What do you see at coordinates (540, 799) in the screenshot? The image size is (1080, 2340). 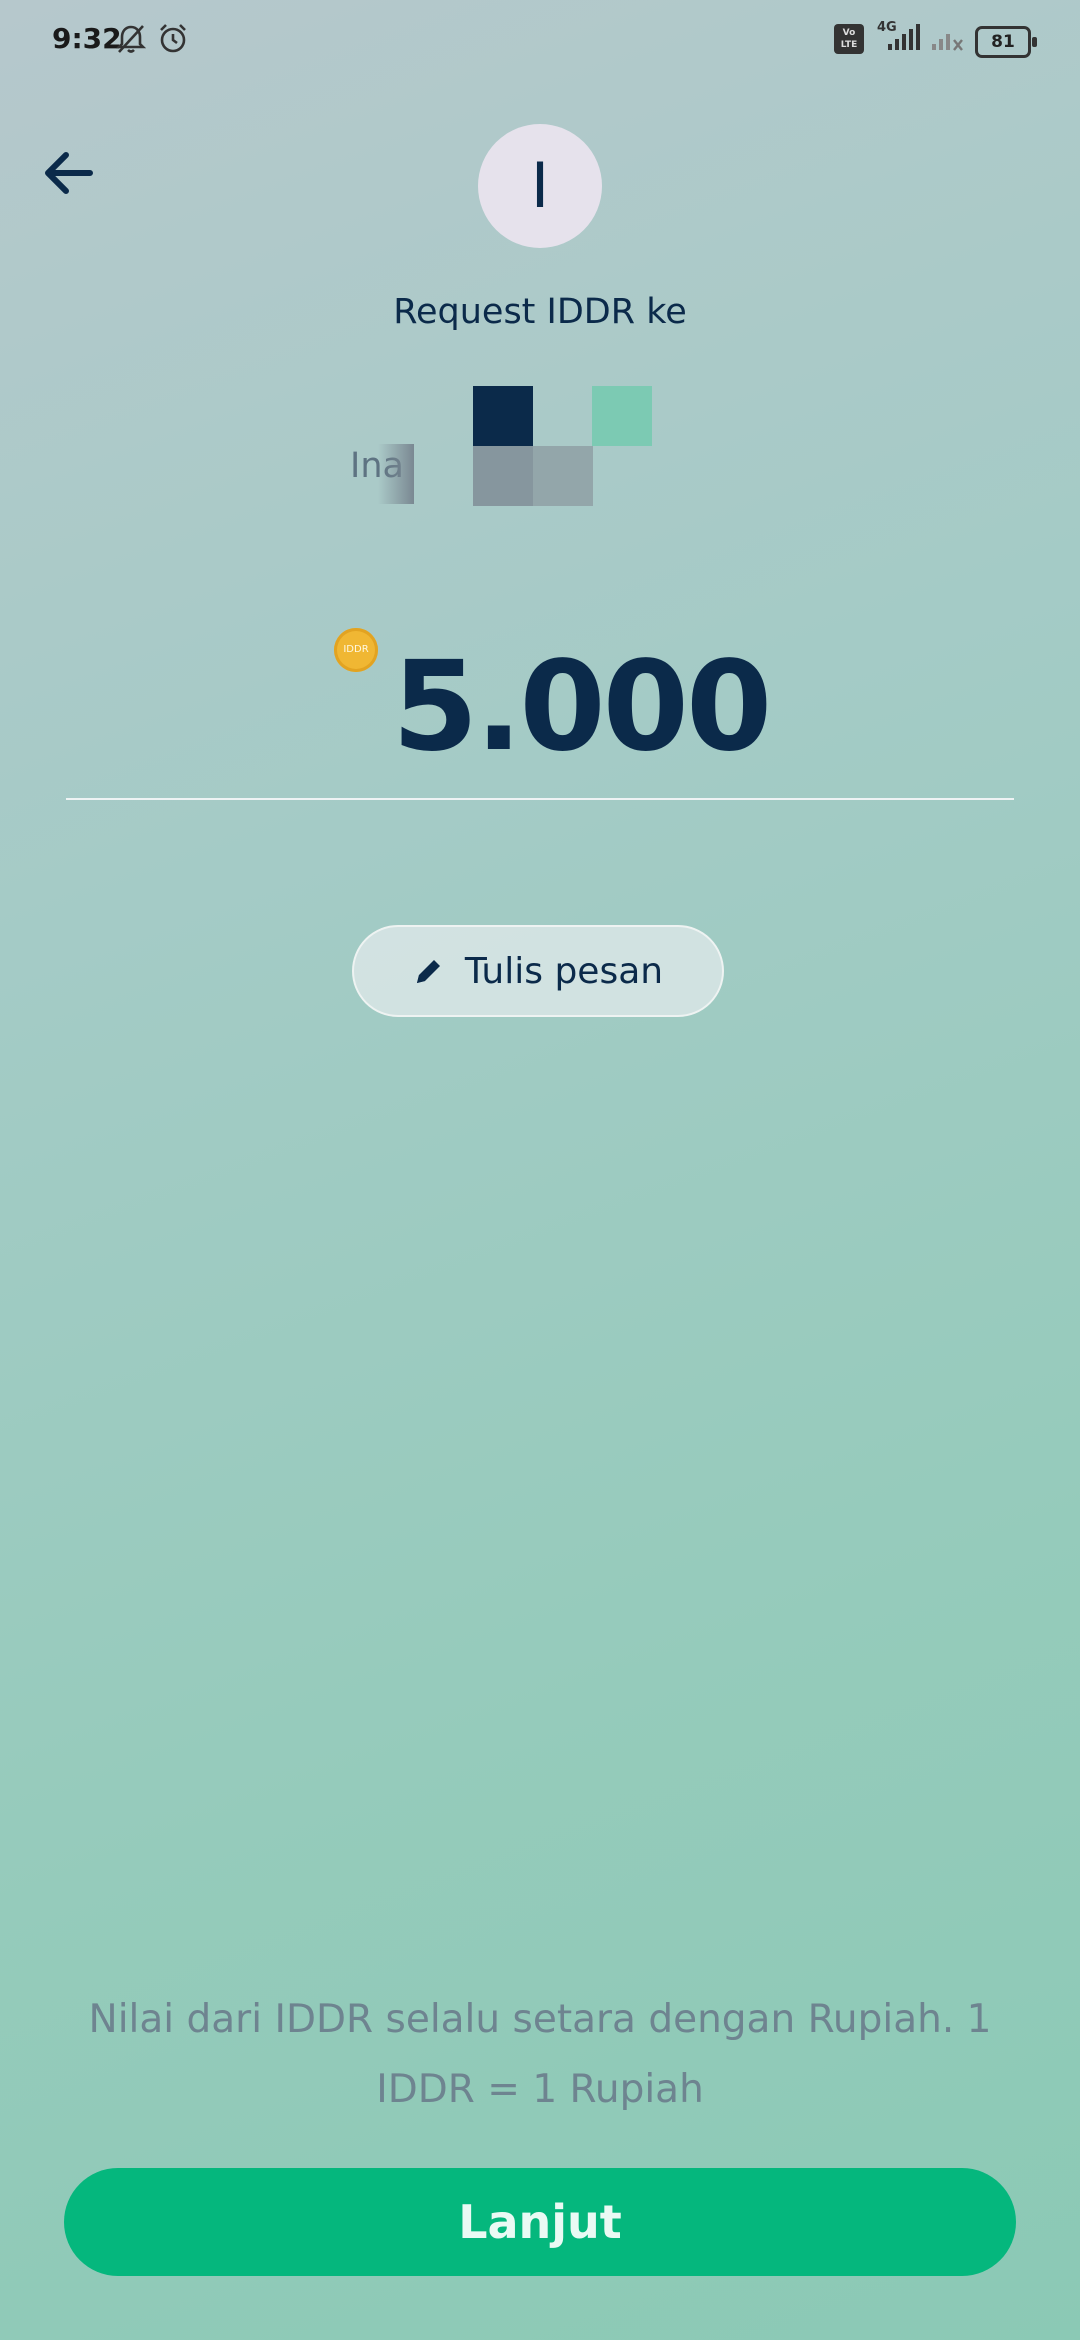 I see `amount-divider` at bounding box center [540, 799].